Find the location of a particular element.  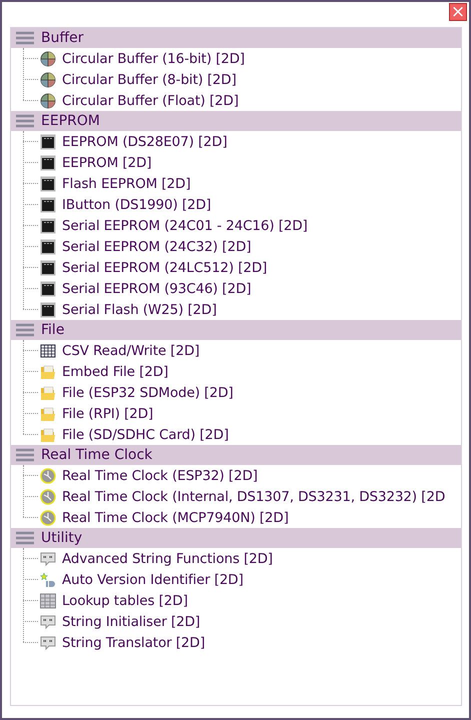

component-item: EEPROM (DS28E07) [2D] is located at coordinates (145, 142).